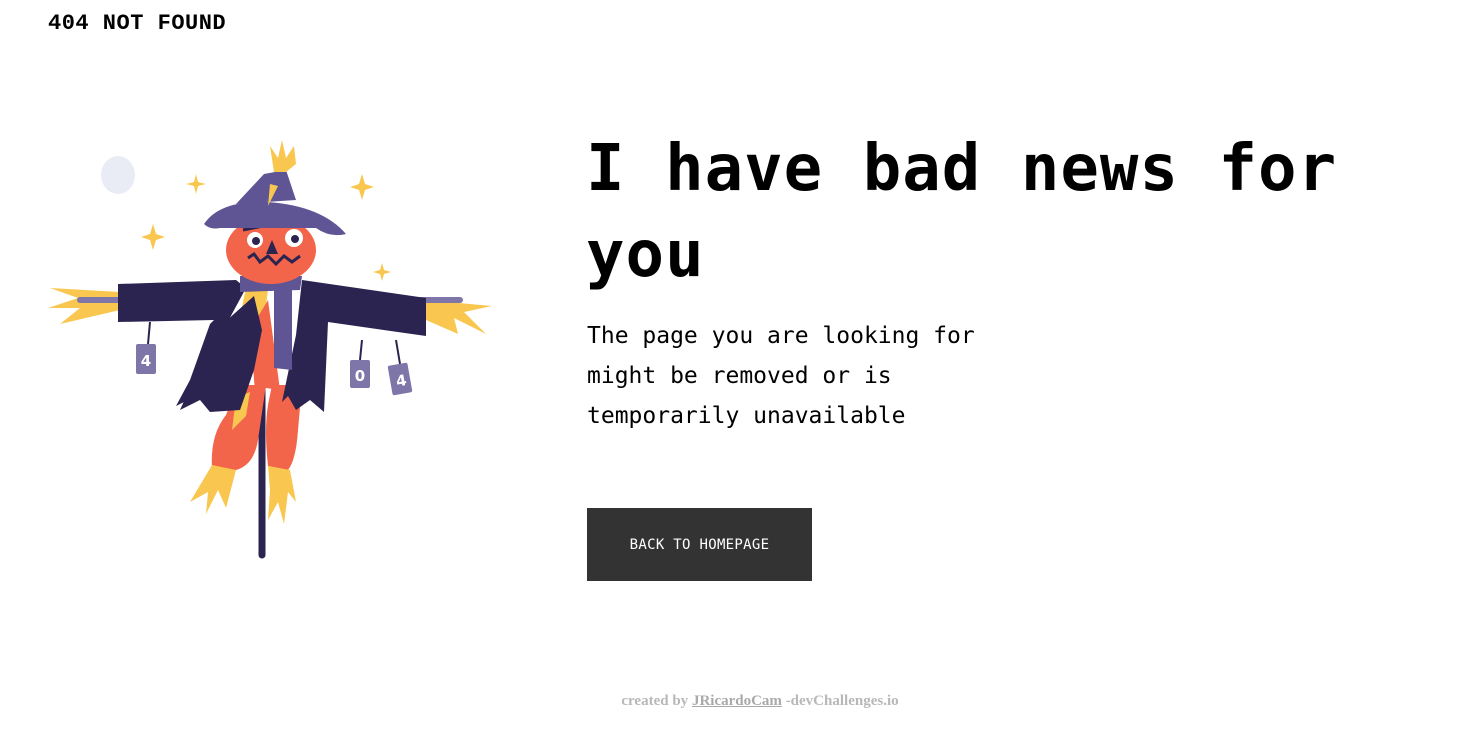 This screenshot has width=1477, height=737. I want to click on page-heading: I have bad news for you, so click(962, 212).